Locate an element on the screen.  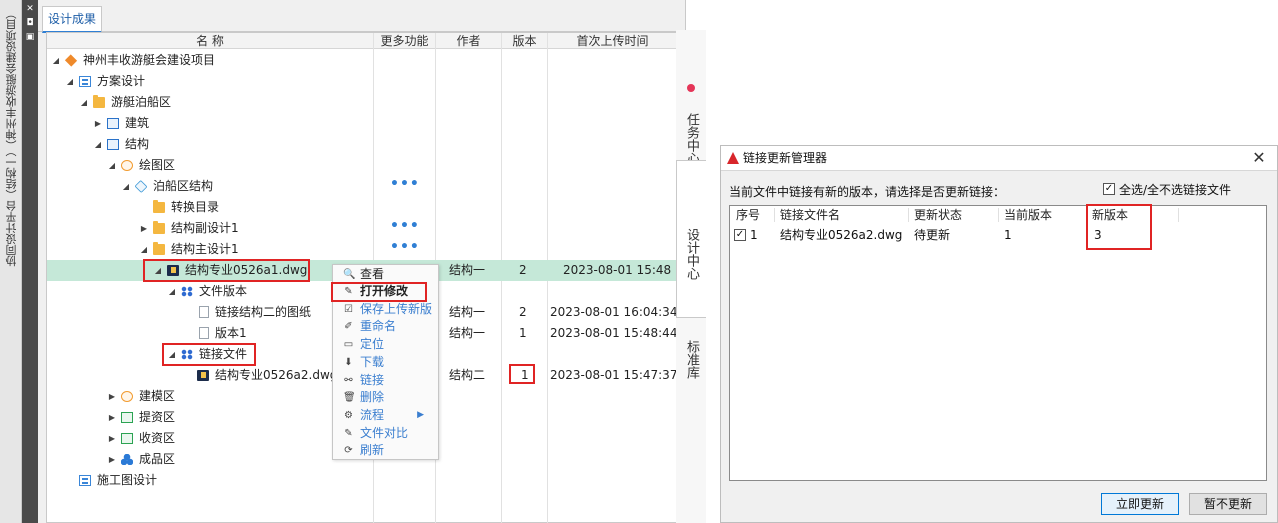
menu-item-workflow: ⚙ 流程 ▶ is located at coordinates (385, 415).